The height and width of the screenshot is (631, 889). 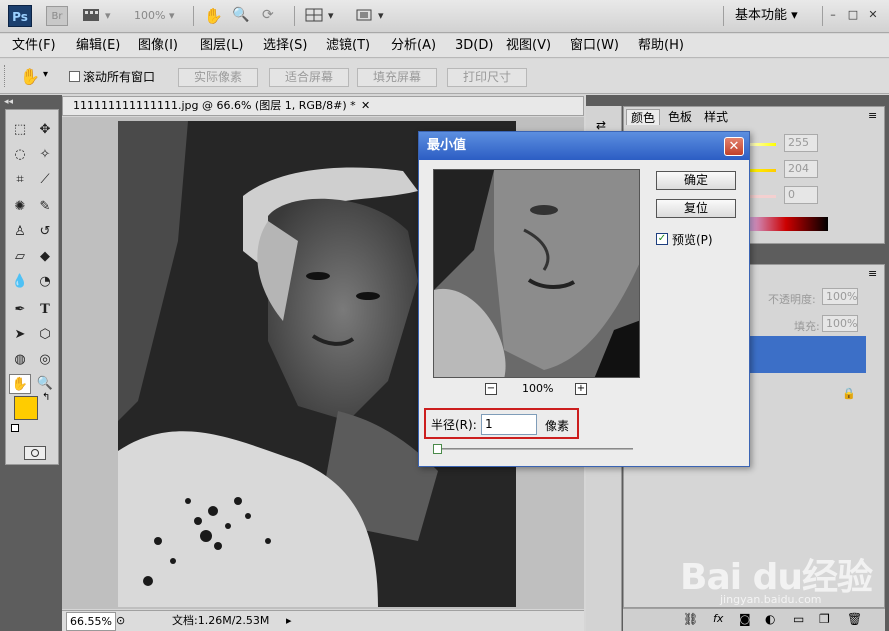 What do you see at coordinates (45, 207) in the screenshot?
I see `brush-tool-icon: ✎` at bounding box center [45, 207].